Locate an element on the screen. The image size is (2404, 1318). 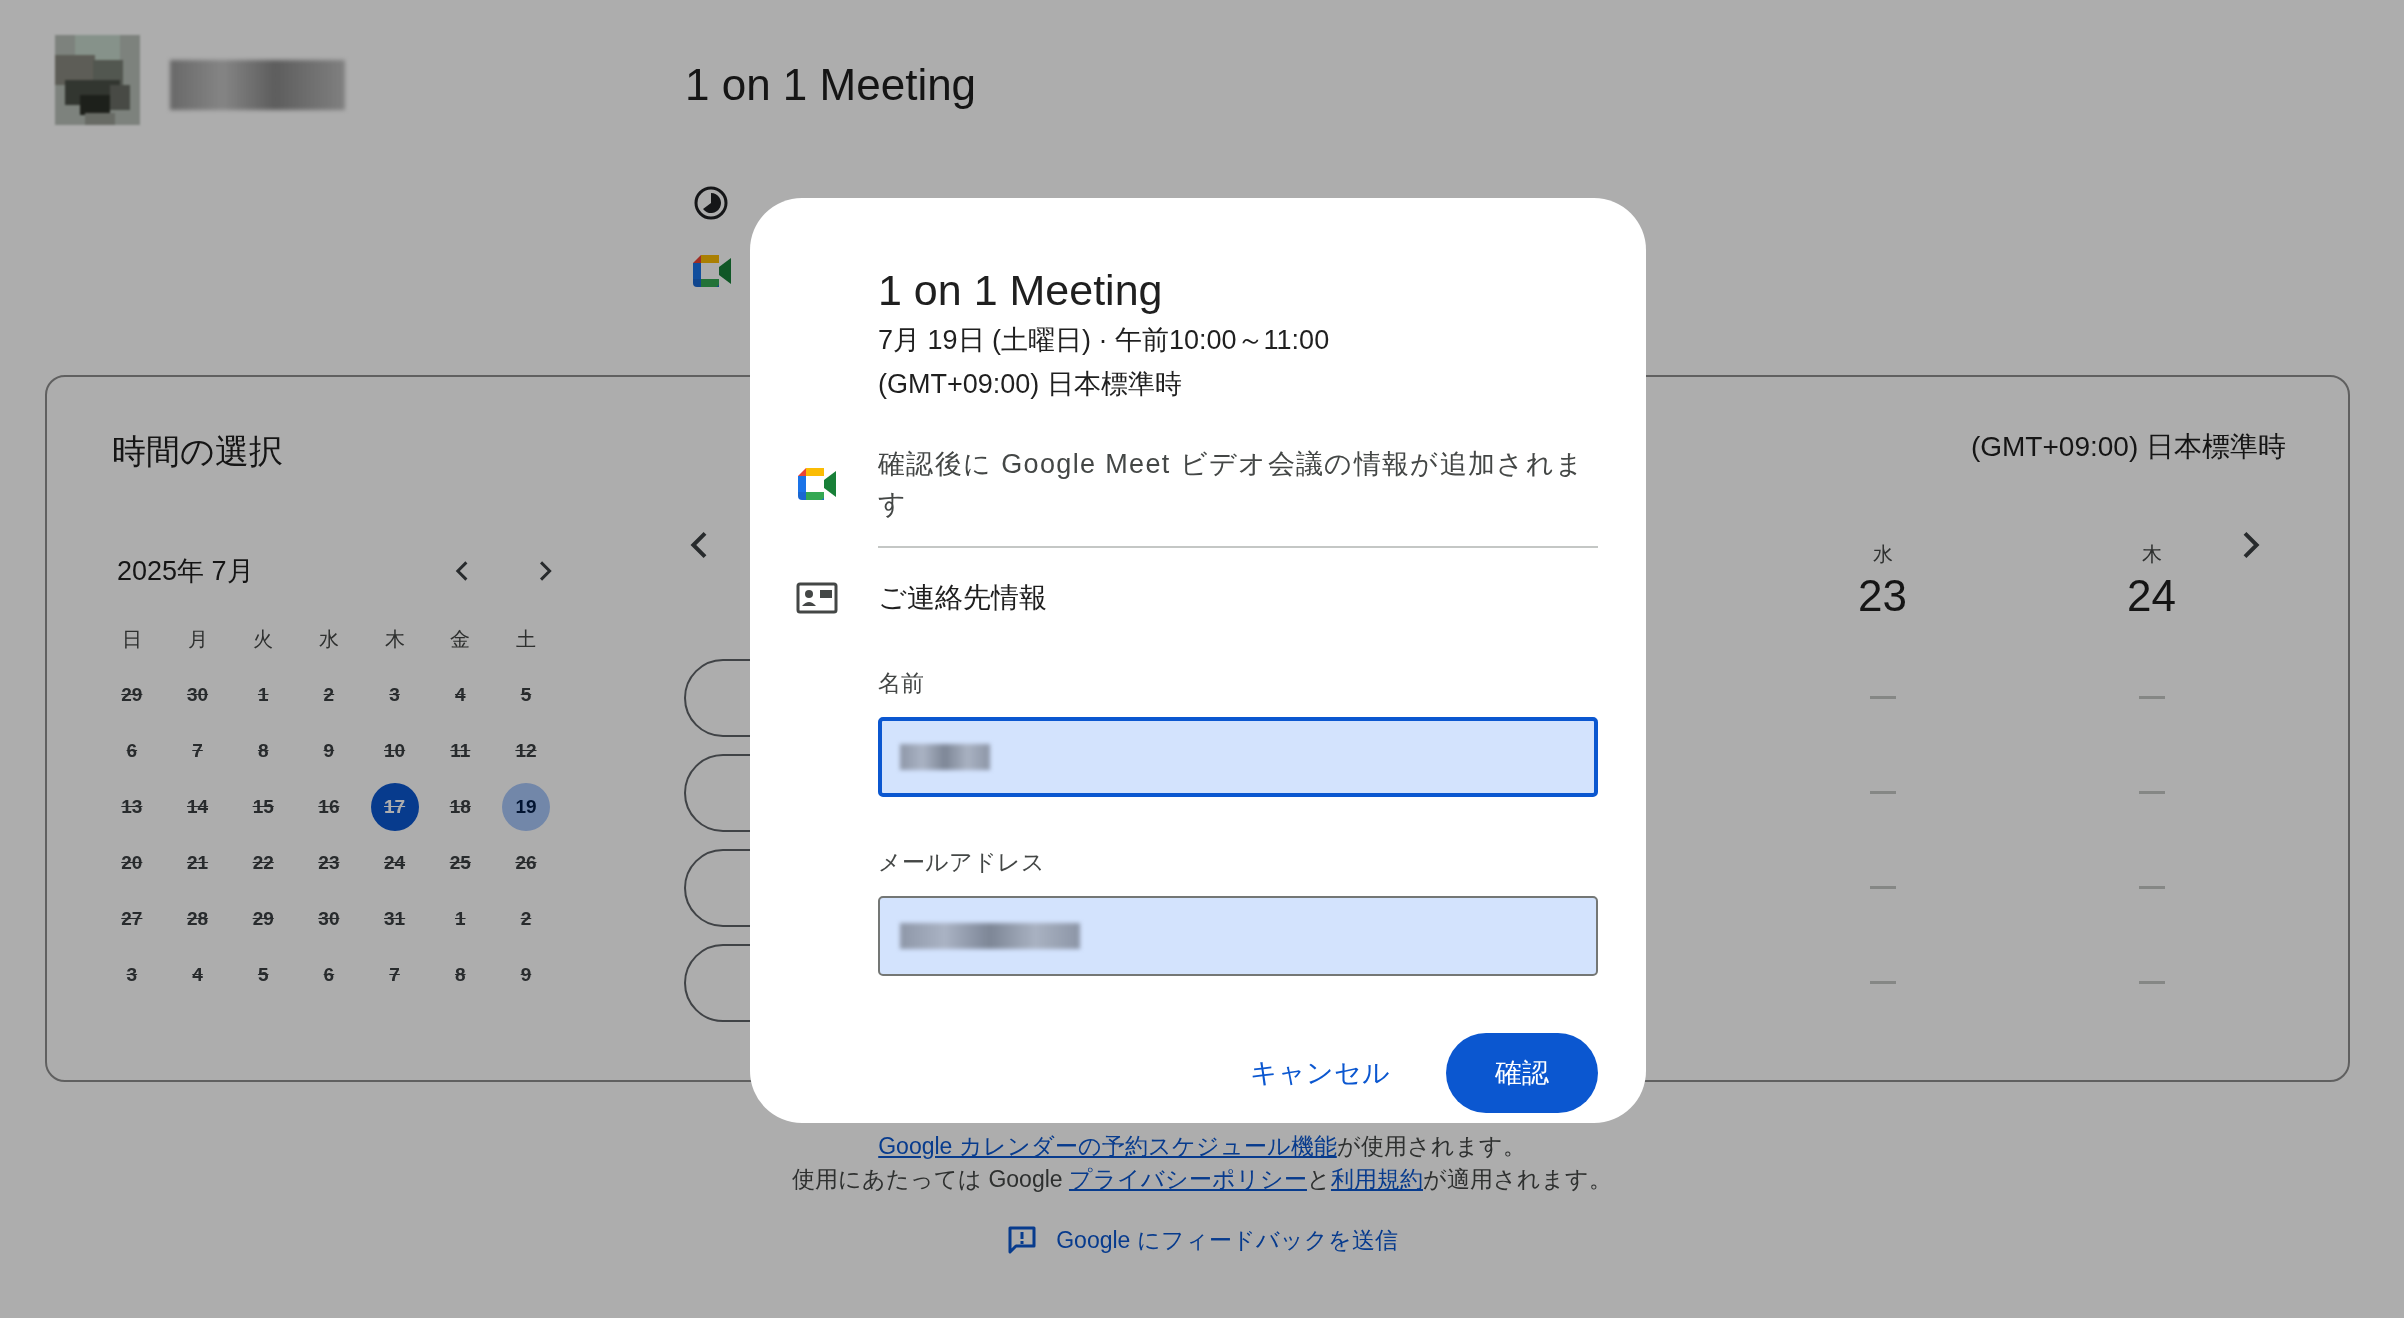
date-number: 23 is located at coordinates (1882, 596).